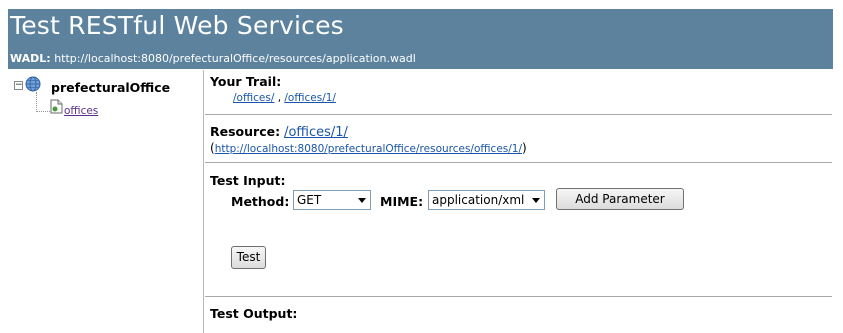 The width and height of the screenshot is (843, 333). What do you see at coordinates (30, 58) in the screenshot?
I see `wadl-label: WADL:` at bounding box center [30, 58].